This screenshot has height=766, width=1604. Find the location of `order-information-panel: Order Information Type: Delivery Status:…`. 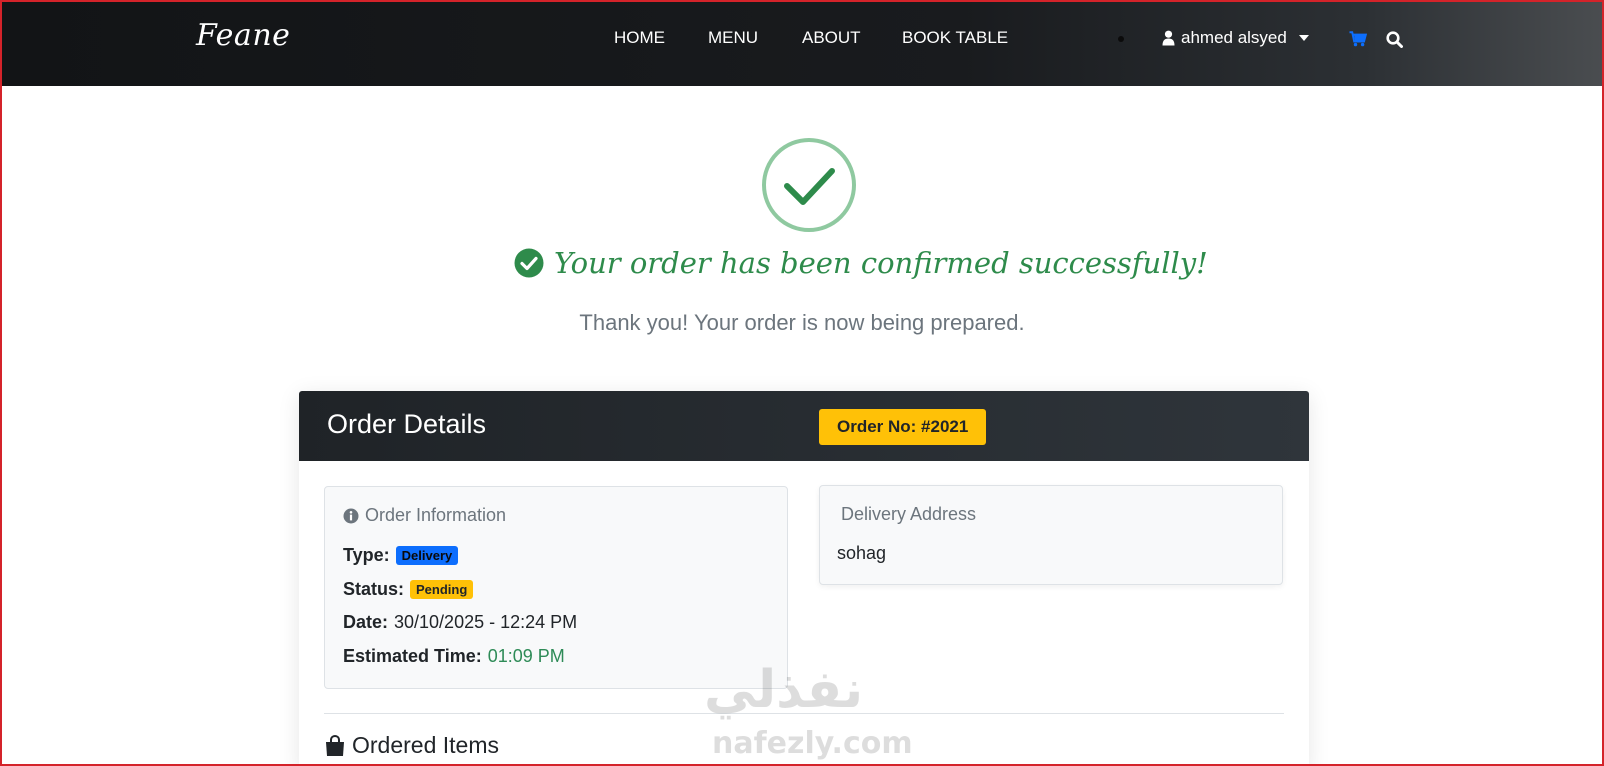

order-information-panel: Order Information Type: Delivery Status:… is located at coordinates (556, 587).